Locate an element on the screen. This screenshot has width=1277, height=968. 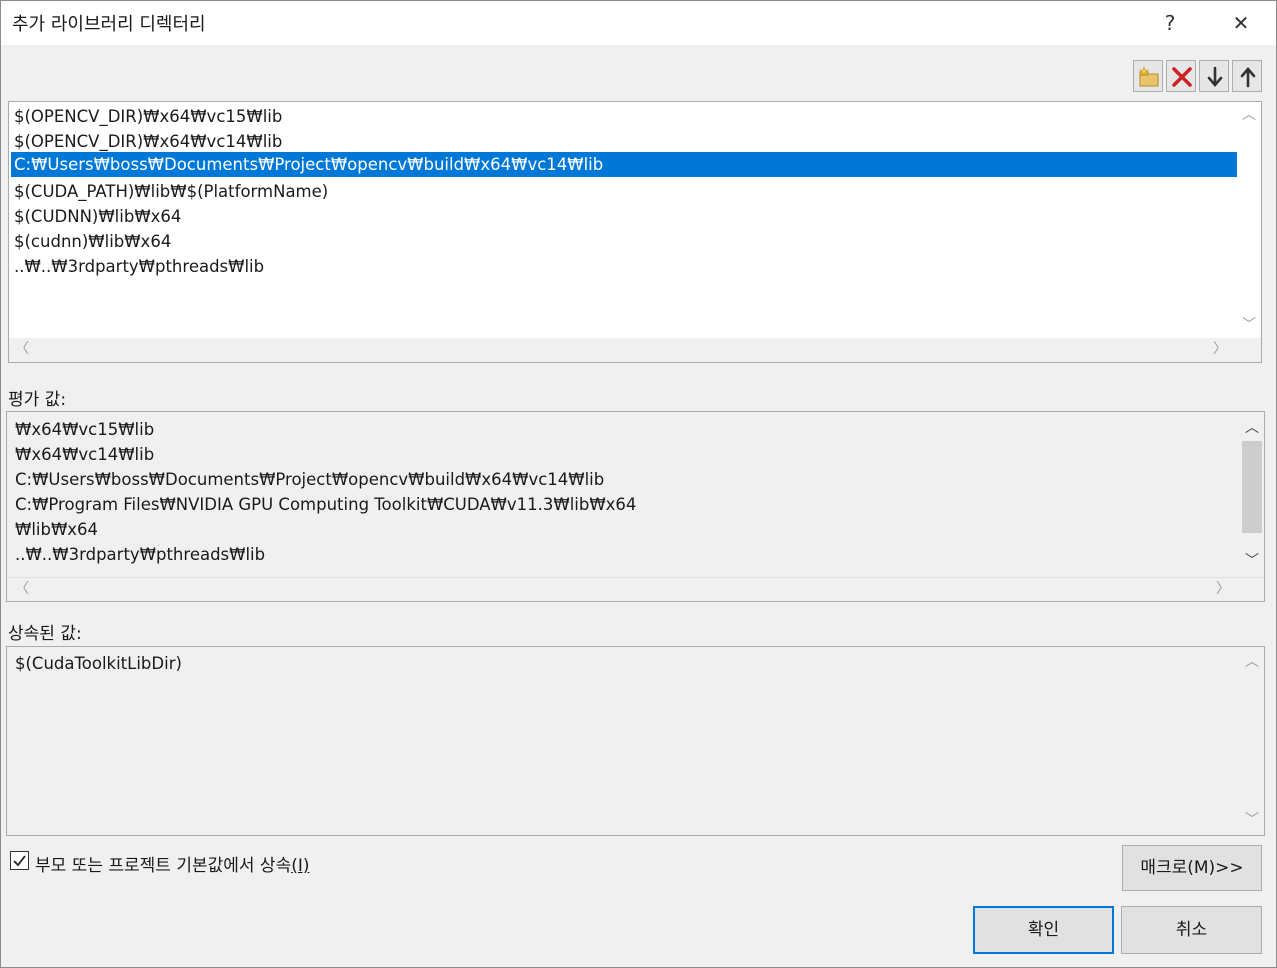
inherit-checkbox is located at coordinates (19, 860).